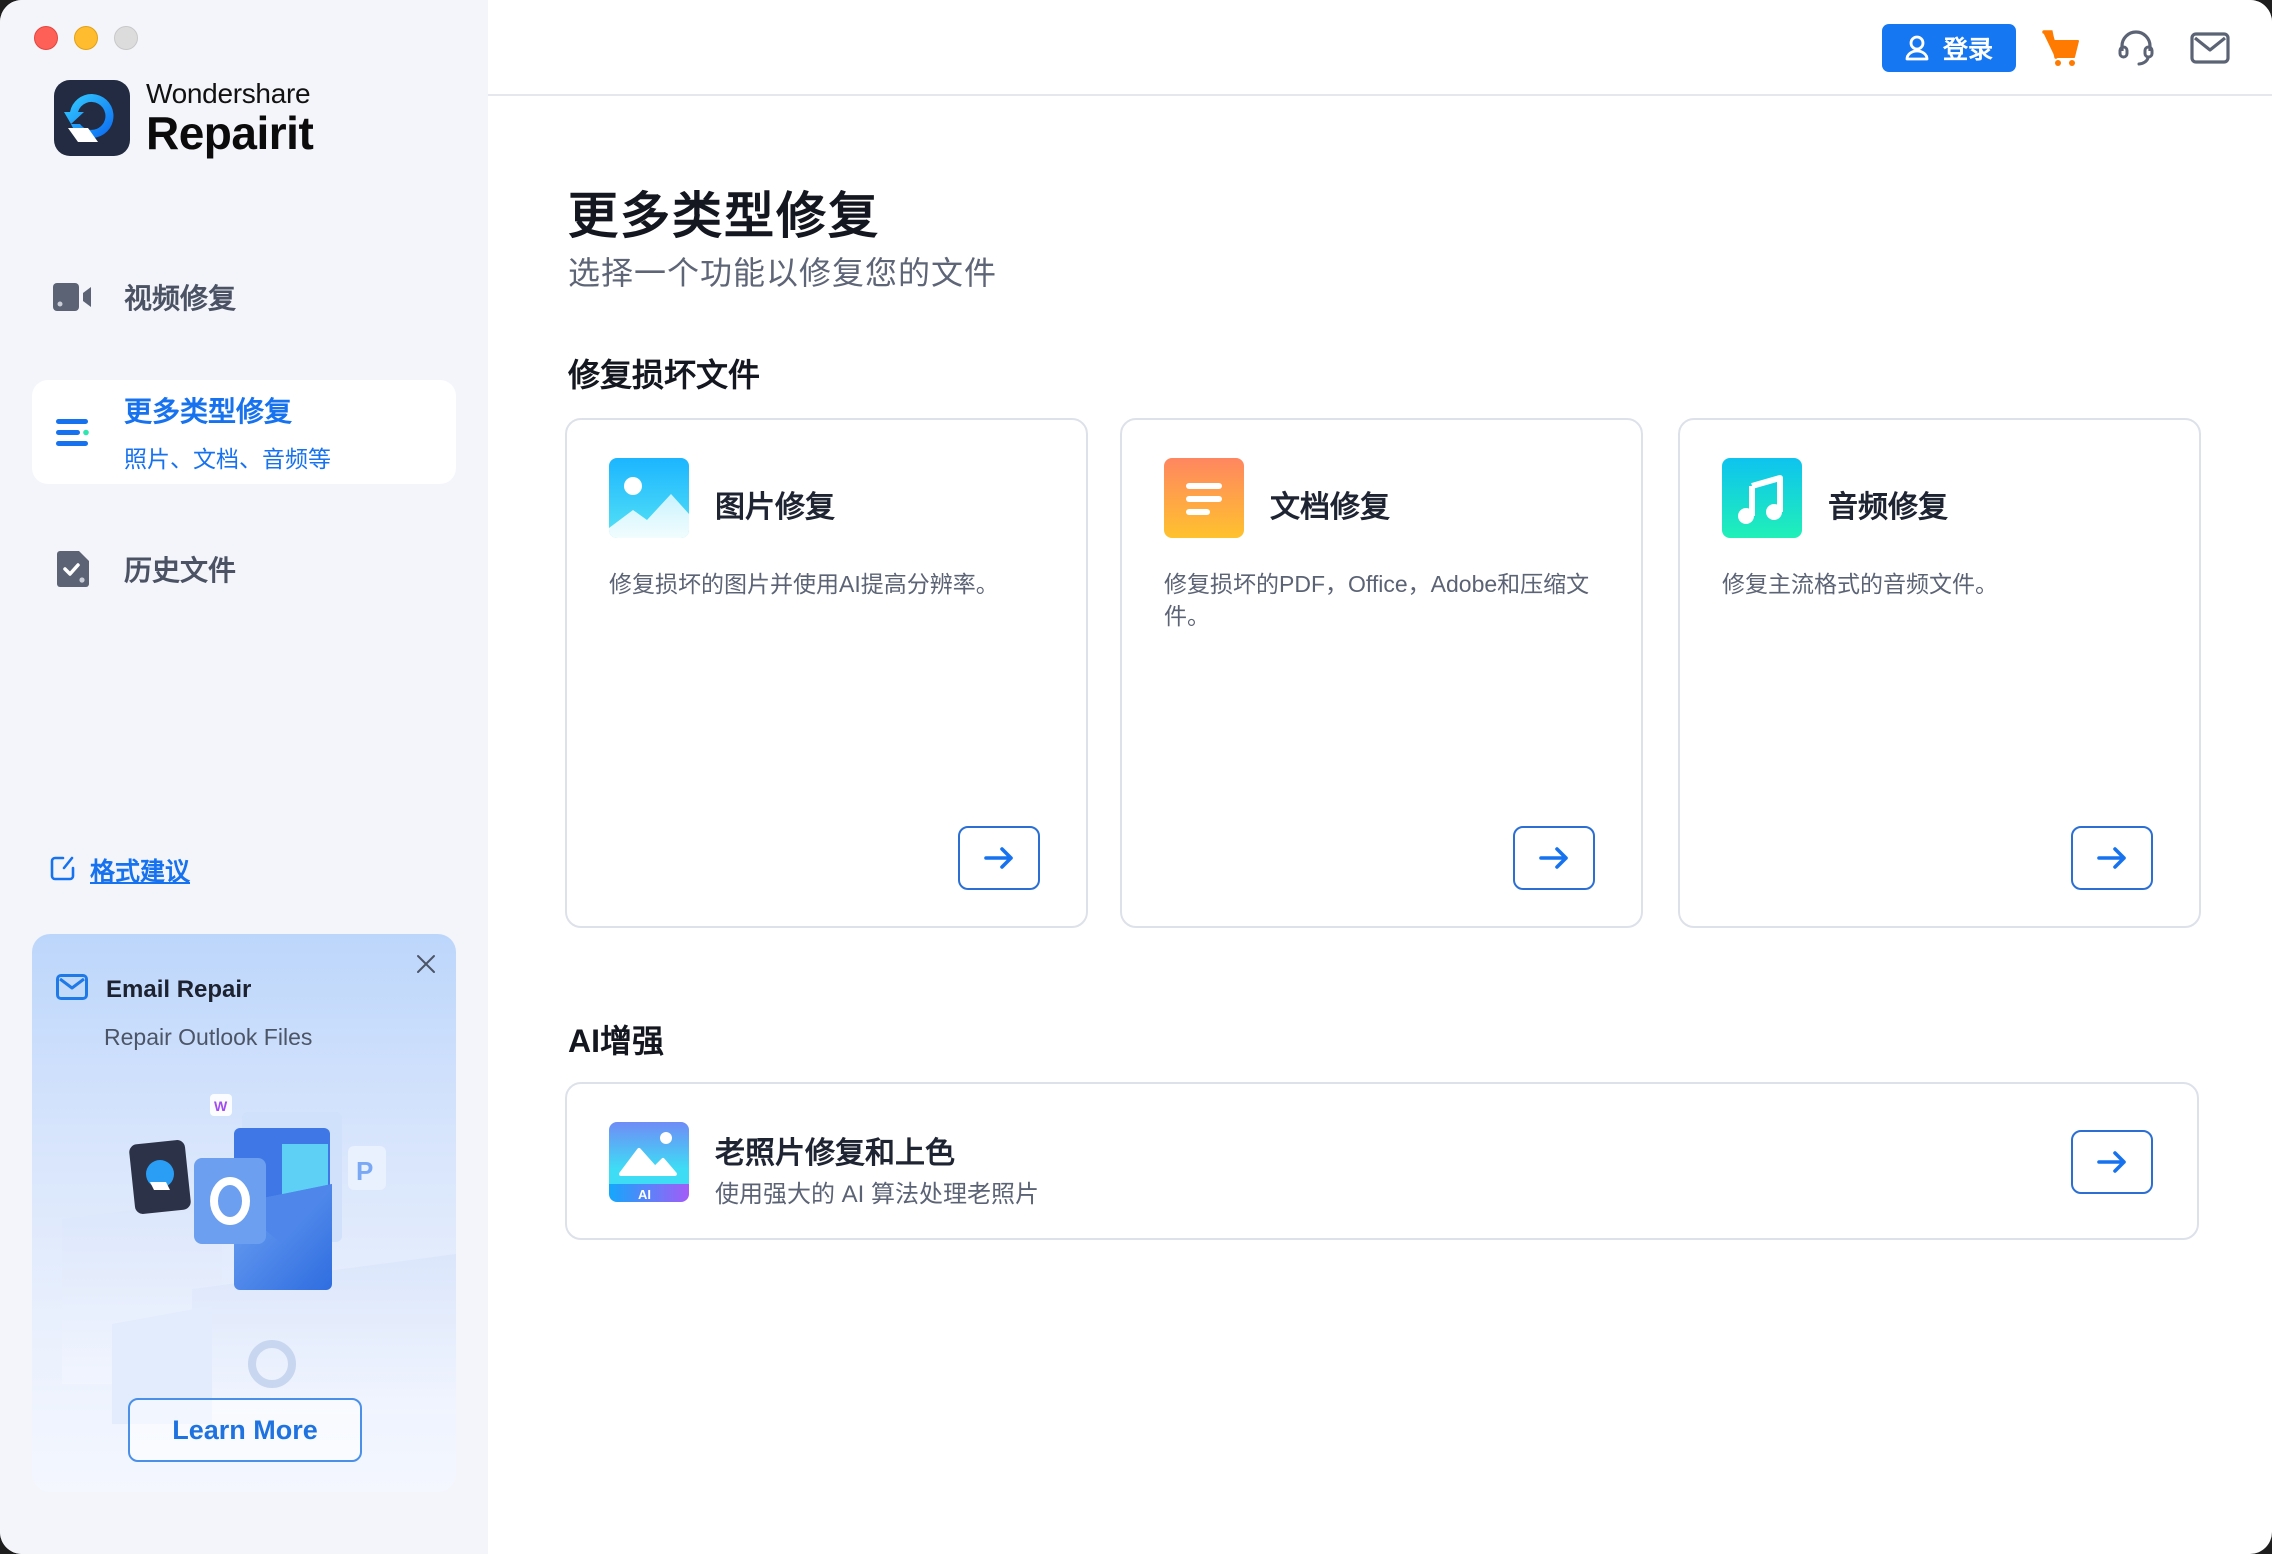 Image resolution: width=2272 pixels, height=1554 pixels. Describe the element at coordinates (245, 1430) in the screenshot. I see `learn-more-button: Learn More` at that location.